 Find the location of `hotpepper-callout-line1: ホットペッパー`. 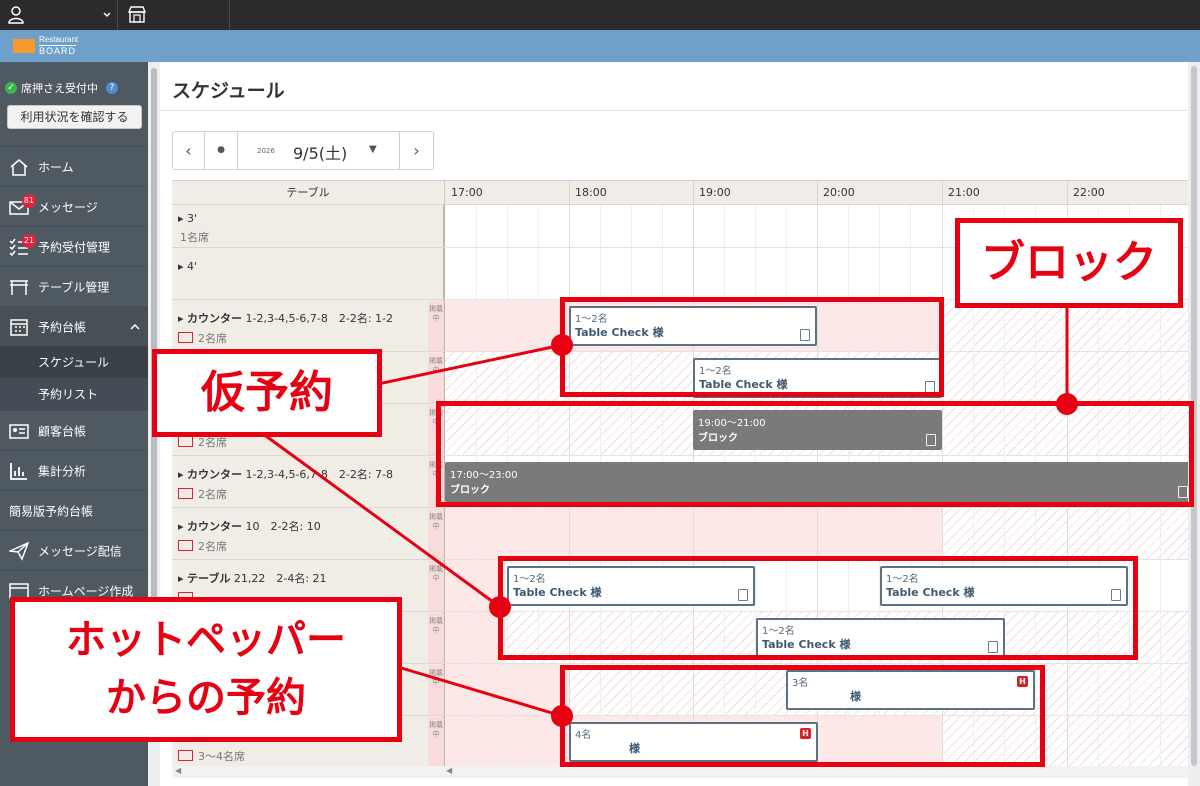

hotpepper-callout-line1: ホットペッパー is located at coordinates (206, 640).